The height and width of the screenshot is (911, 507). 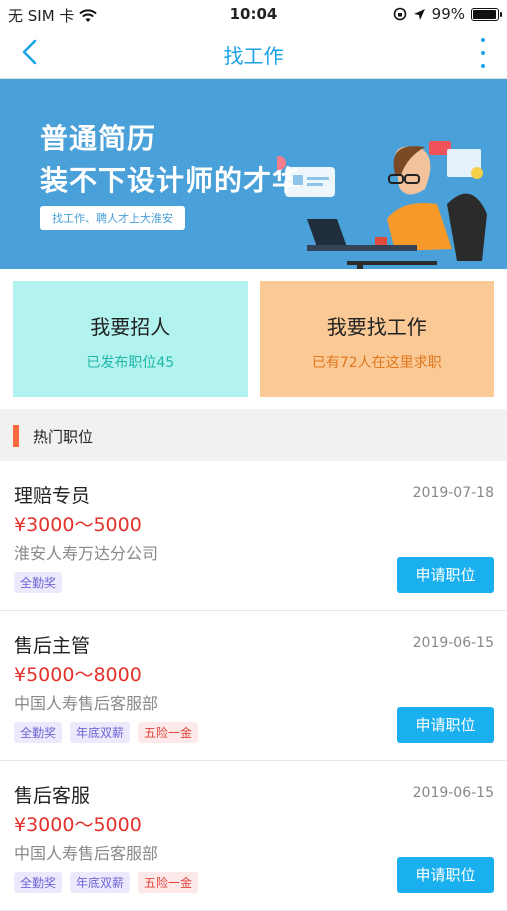 I want to click on page-title: 找工作, so click(x=253, y=56).